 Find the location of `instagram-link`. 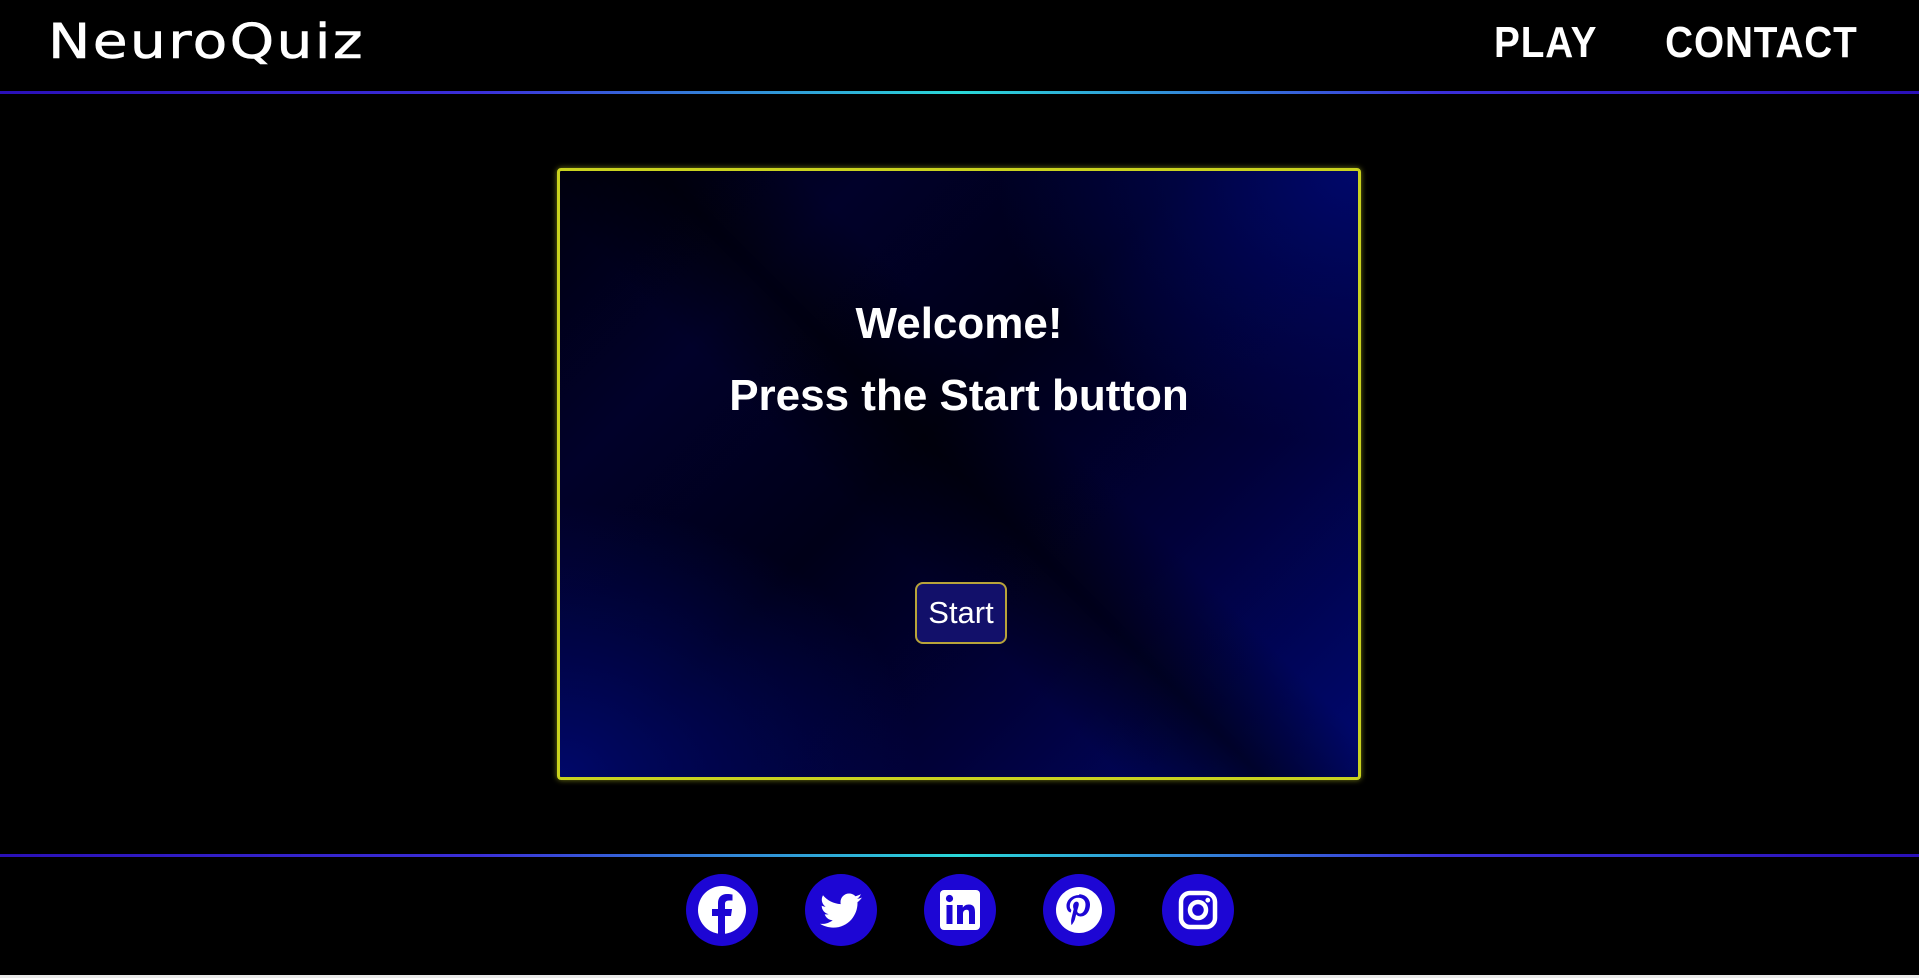

instagram-link is located at coordinates (1197, 910).